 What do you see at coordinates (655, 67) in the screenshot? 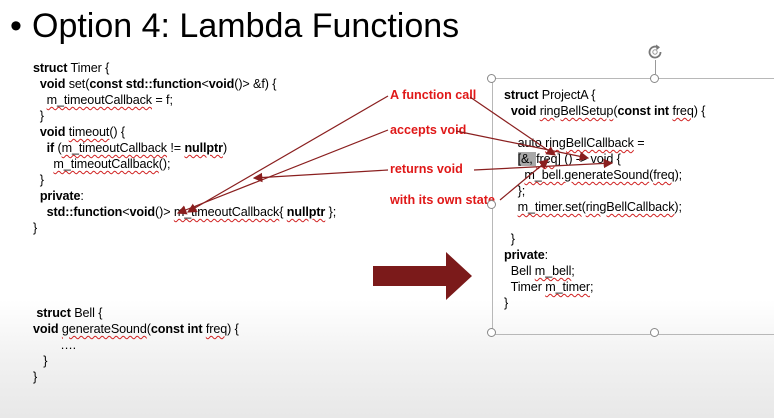
I see `rotate-handle-stem` at bounding box center [655, 67].